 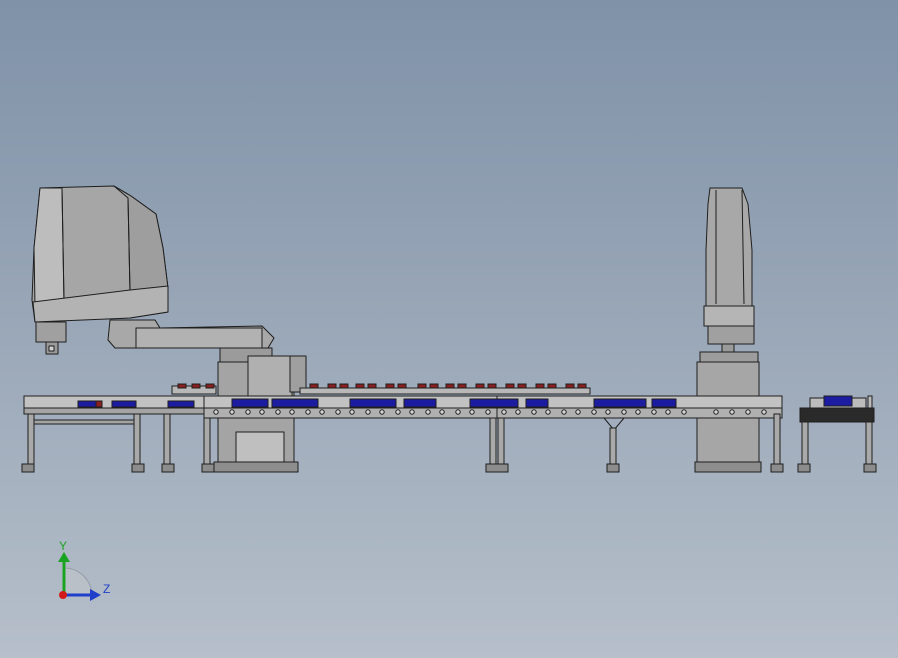 I want to click on coordinate-triad: Y Z, so click(x=84, y=570).